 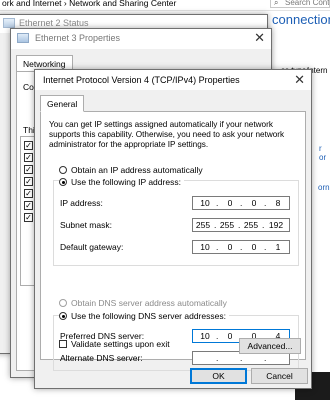 What do you see at coordinates (205, 203) in the screenshot?
I see `ip-octet-1: 10` at bounding box center [205, 203].